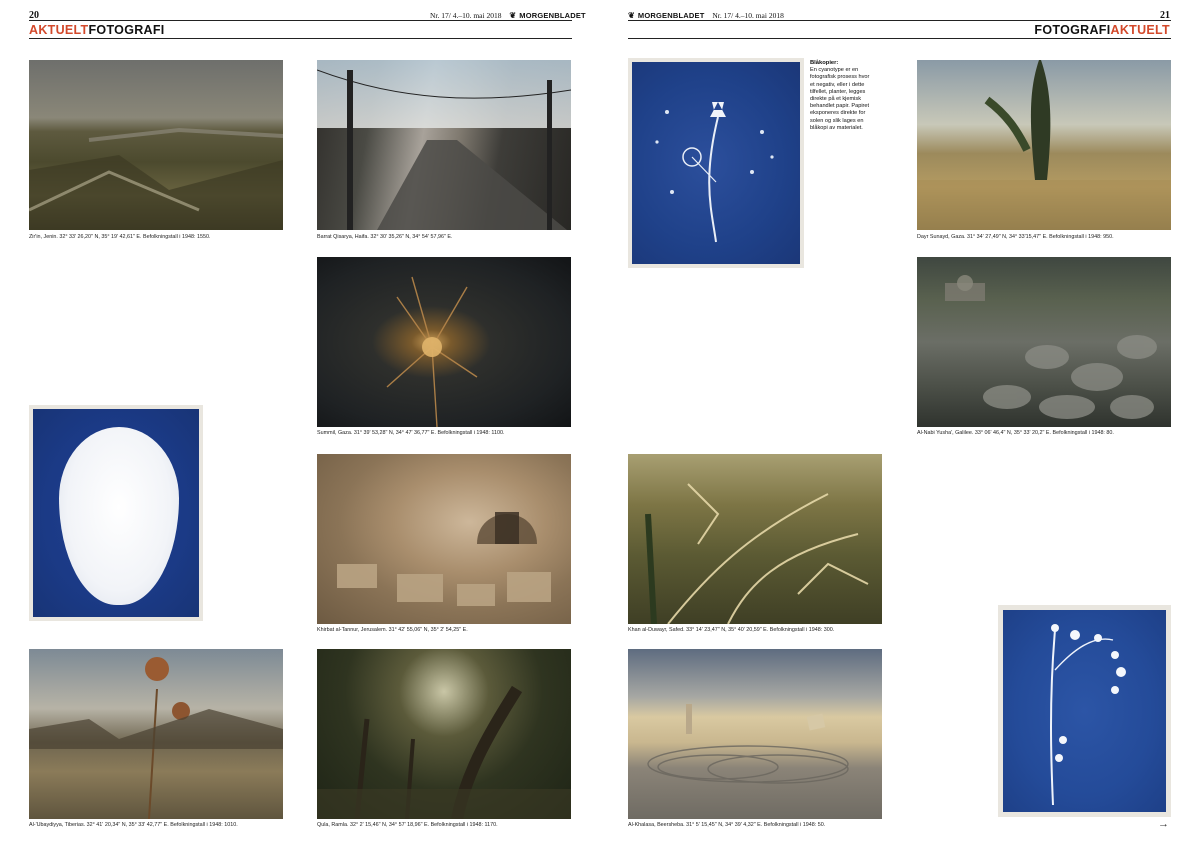  I want to click on photo-qula-trees, so click(444, 752).